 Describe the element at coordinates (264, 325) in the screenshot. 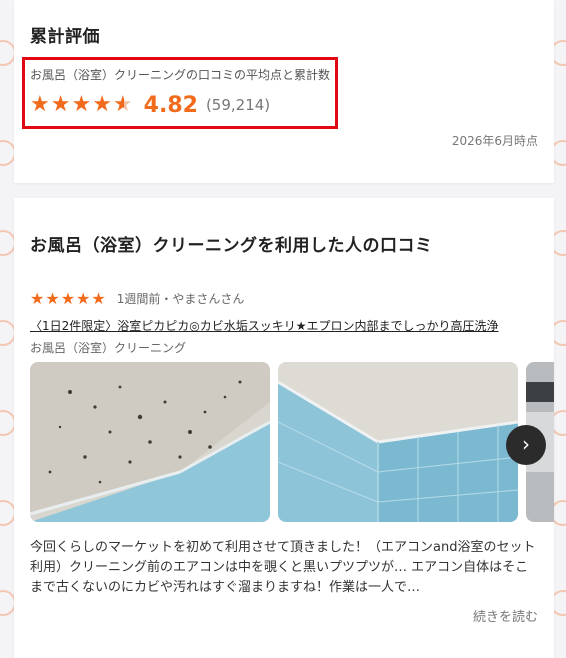

I see `review-service-link: 〈1日2件限定〉浴室ピカピカ◎カビ水垢スッキリ★エプロン内部までしっかり高圧洗浄` at that location.